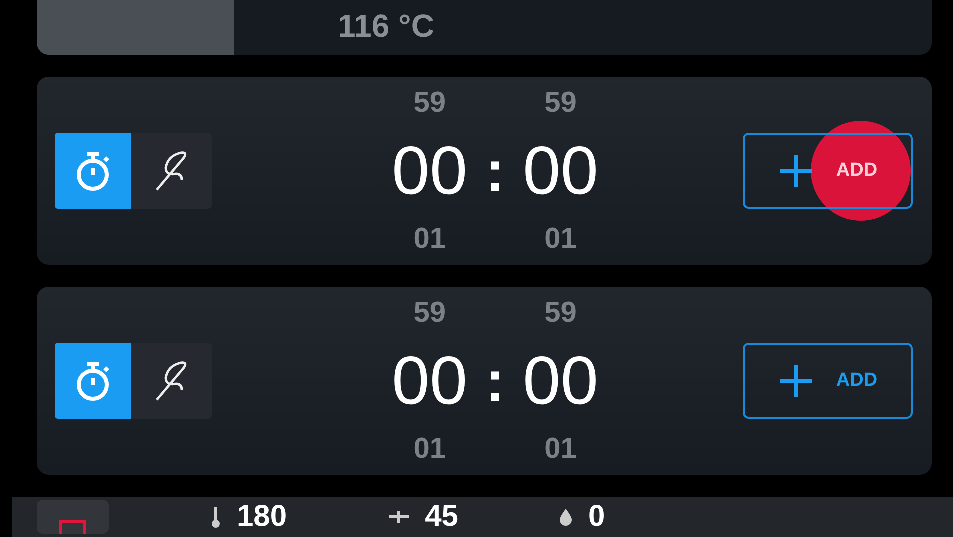  I want to click on thermometer-icon, so click(216, 517).